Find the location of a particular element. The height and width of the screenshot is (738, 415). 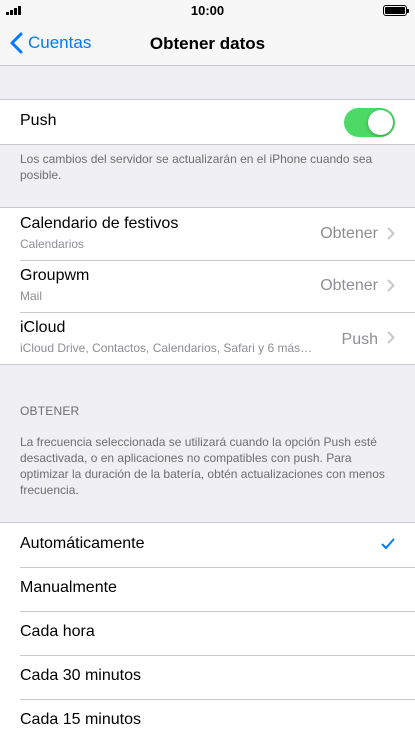

fetch-option-automatic: Automáticamente is located at coordinates (207, 545).